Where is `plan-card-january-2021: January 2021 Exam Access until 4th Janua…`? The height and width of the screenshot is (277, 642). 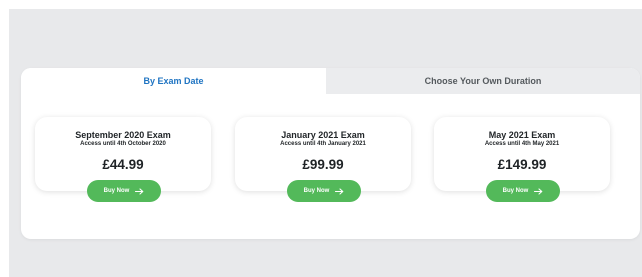 plan-card-january-2021: January 2021 Exam Access until 4th Janua… is located at coordinates (323, 159).